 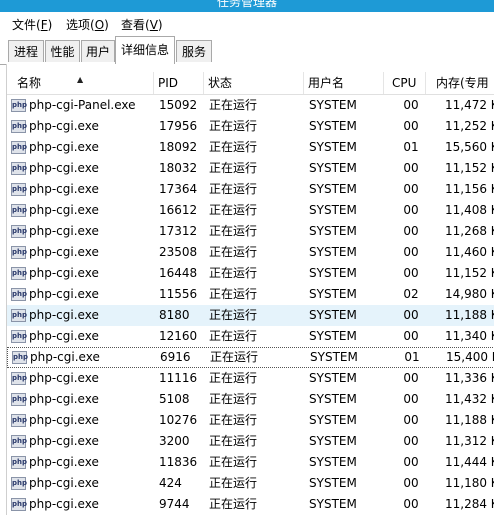 What do you see at coordinates (254, 83) in the screenshot?
I see `header-status: 状态` at bounding box center [254, 83].